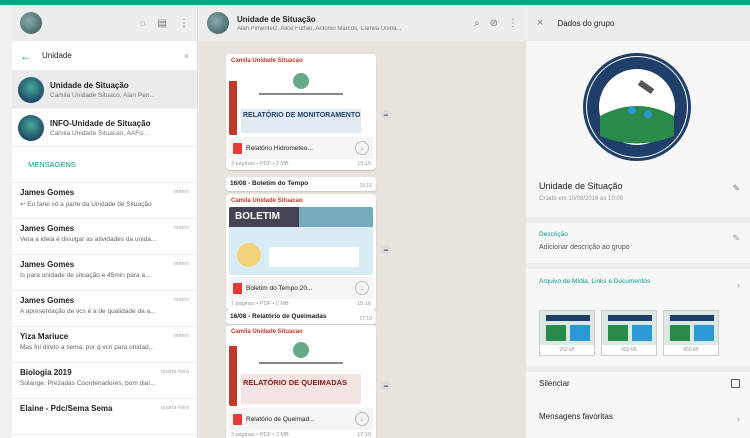 The height and width of the screenshot is (438, 750). I want to click on media-thumbnails: 950 kB 950 kB 950 kB, so click(629, 333).